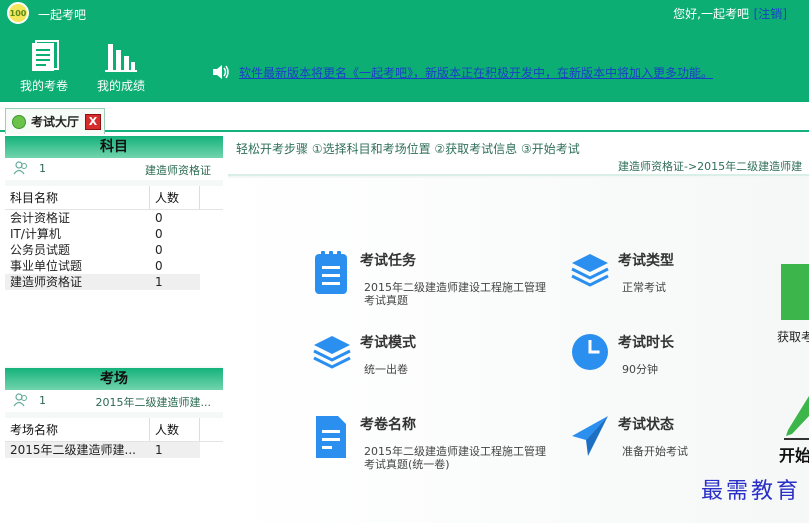  I want to click on my-scores-label: 我的成绩, so click(120, 86).